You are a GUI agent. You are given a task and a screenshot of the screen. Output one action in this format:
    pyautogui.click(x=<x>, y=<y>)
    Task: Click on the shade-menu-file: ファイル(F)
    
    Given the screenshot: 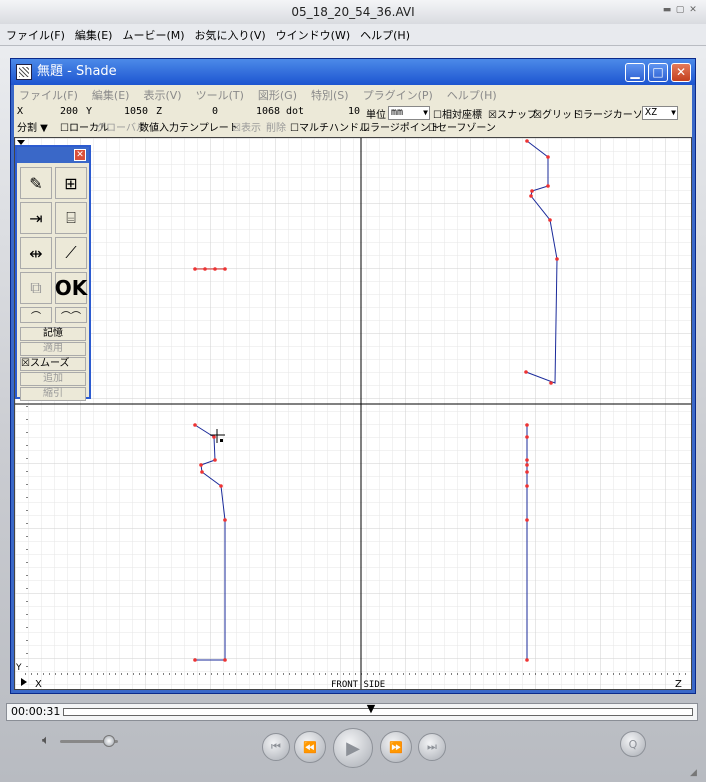 What is the action you would take?
    pyautogui.click(x=48, y=95)
    